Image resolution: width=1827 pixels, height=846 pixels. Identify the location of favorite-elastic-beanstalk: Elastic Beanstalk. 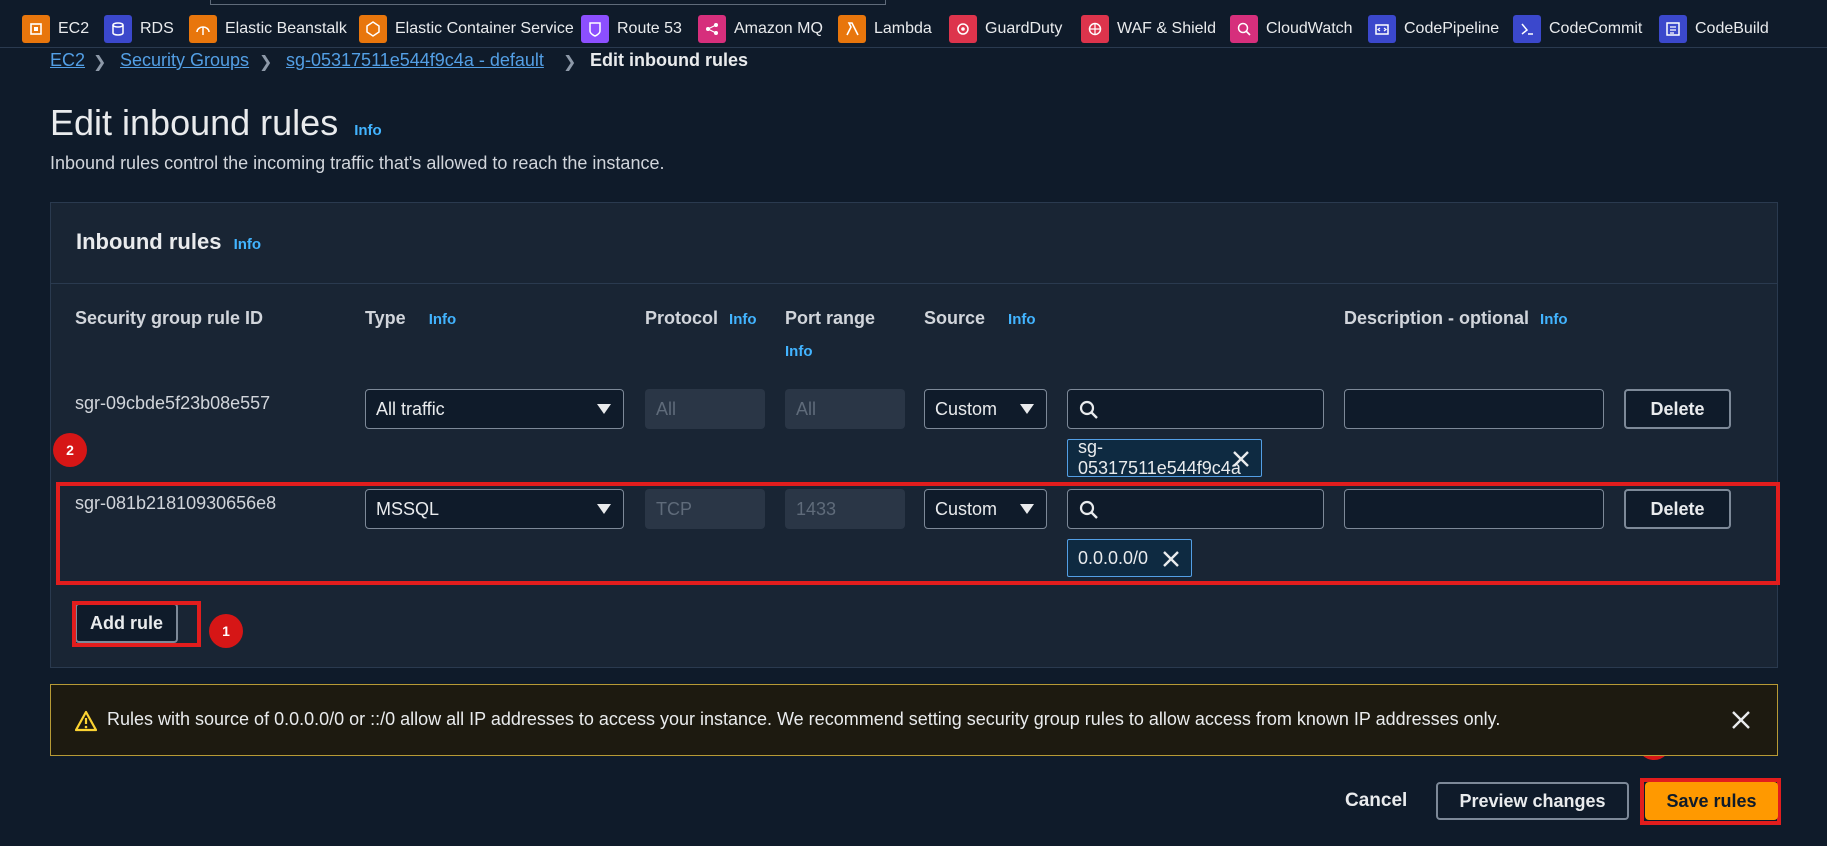
(268, 29).